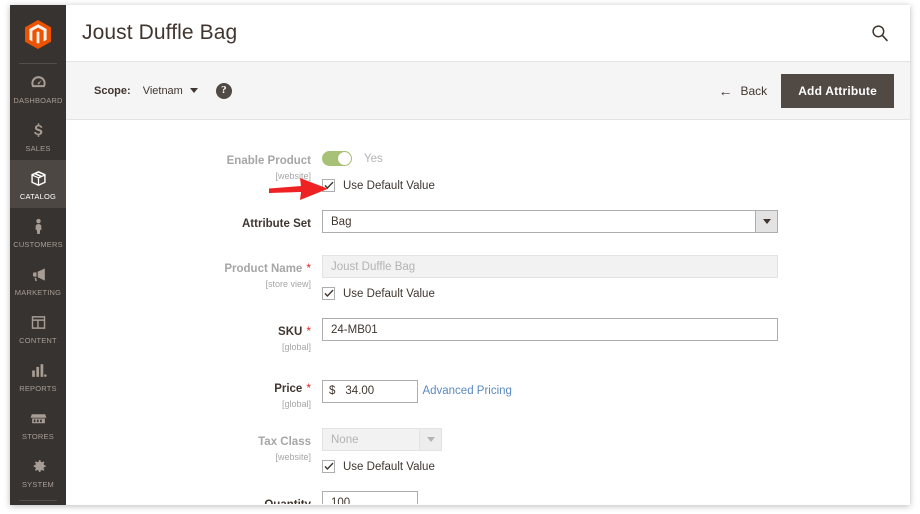 The image size is (920, 514). Describe the element at coordinates (287, 501) in the screenshot. I see `field-label: Quantity` at that location.